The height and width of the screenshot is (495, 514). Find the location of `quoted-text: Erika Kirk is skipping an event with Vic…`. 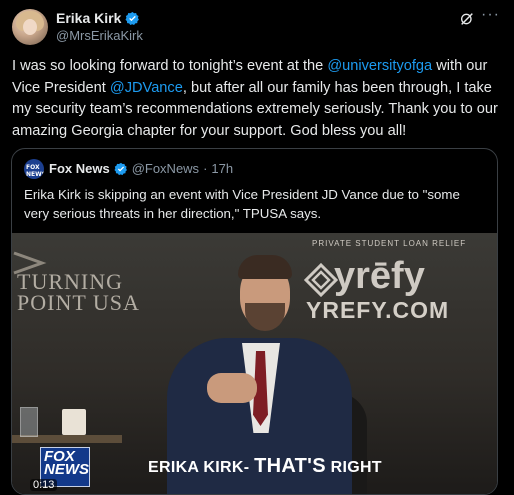

quoted-text: Erika Kirk is skipping an event with Vic… is located at coordinates (242, 204).